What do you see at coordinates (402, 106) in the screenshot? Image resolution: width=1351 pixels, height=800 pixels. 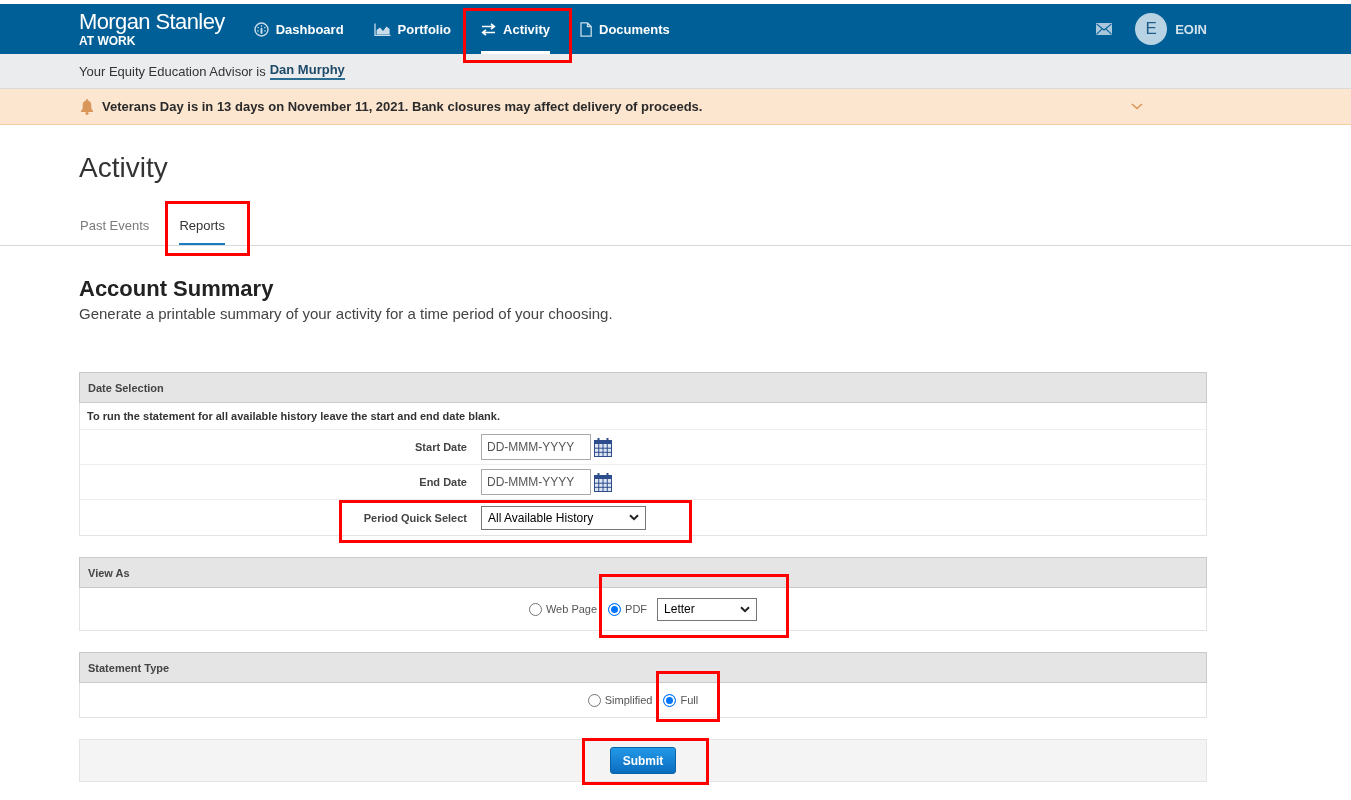 I see `alert-message: Veterans Day is in 13 days on November 11, 2021. Bank closures may affect delivery of proceeds.` at bounding box center [402, 106].